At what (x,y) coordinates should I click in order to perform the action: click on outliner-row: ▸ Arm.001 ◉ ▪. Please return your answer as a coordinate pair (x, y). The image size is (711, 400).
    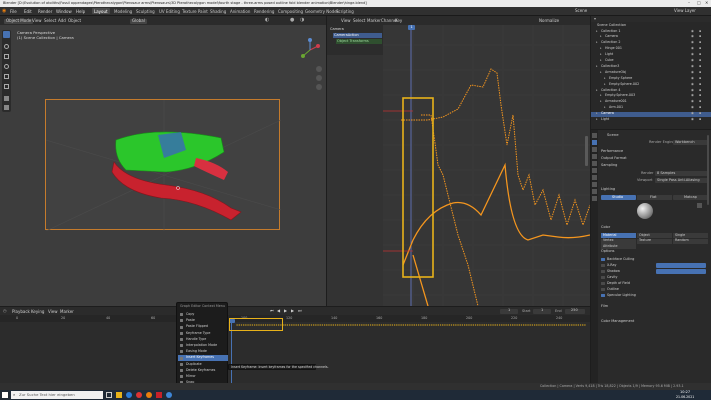
    Looking at the image, I should click on (651, 108).